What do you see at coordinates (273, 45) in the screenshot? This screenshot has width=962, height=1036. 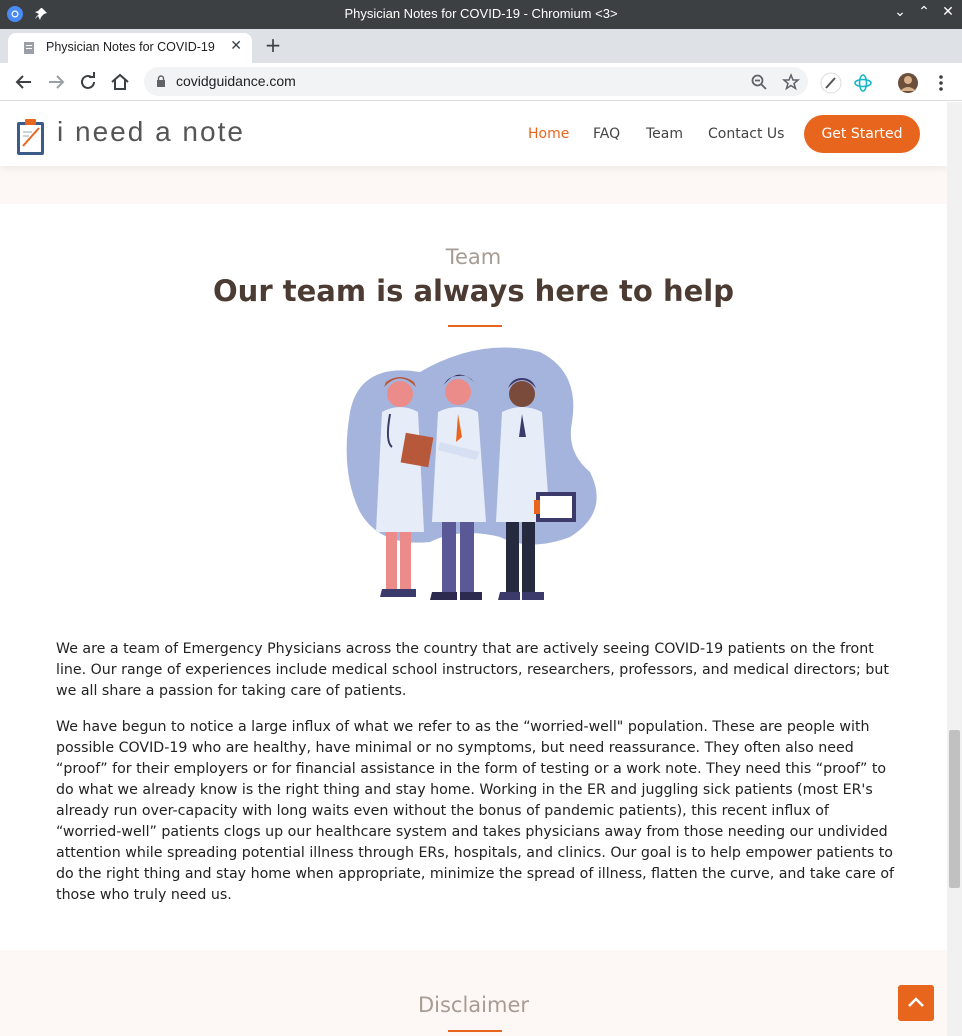 I see `new-tab-icon: +` at bounding box center [273, 45].